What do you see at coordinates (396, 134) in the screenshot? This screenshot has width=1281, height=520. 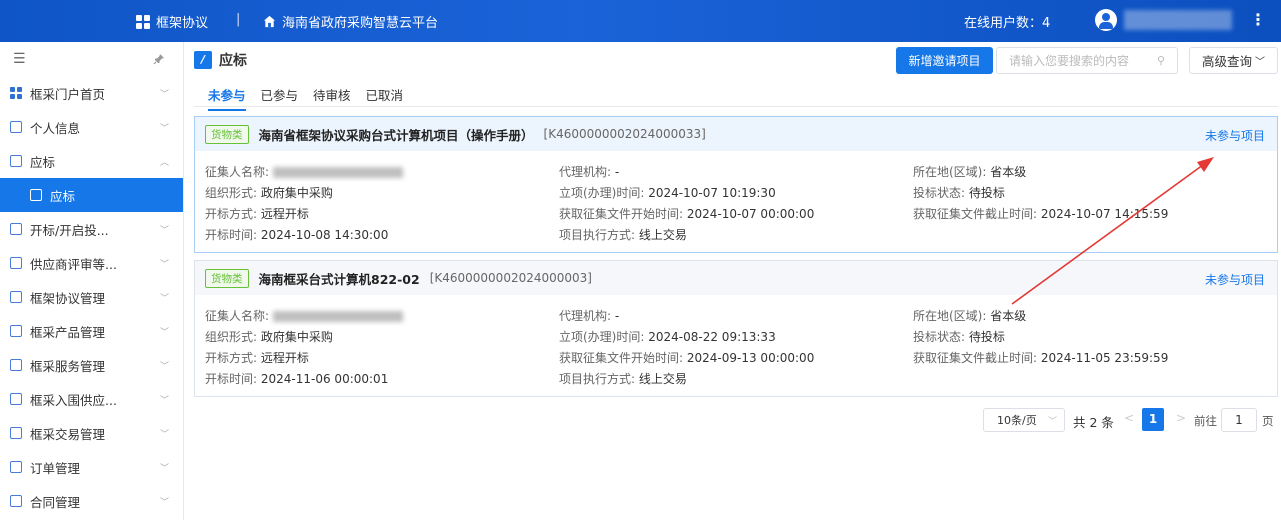 I see `project-title: 海南省框架协议采购台式计算机项目（操作手册）` at bounding box center [396, 134].